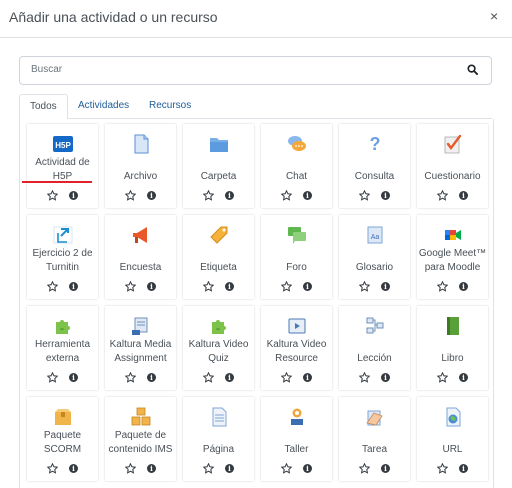 The height and width of the screenshot is (488, 512). What do you see at coordinates (140, 442) in the screenshot?
I see `activity-label: Paquete de contenido IMS` at bounding box center [140, 442].